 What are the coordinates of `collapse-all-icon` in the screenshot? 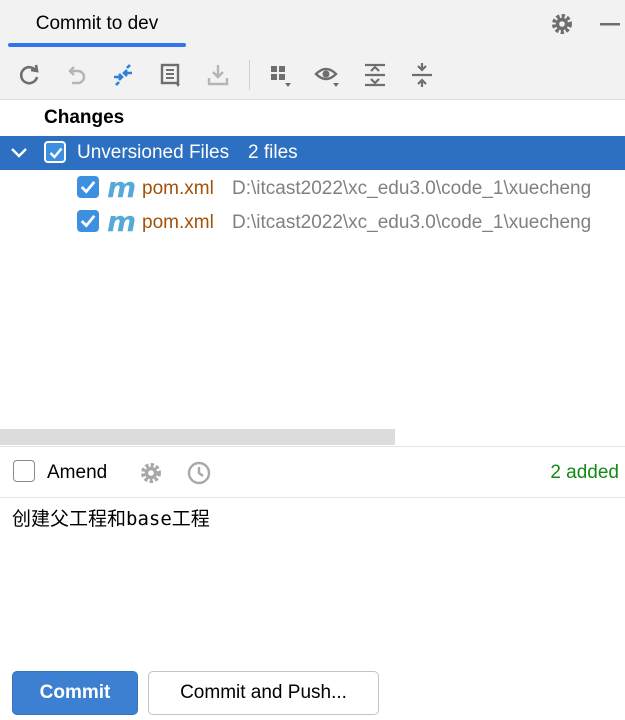 It's located at (422, 75).